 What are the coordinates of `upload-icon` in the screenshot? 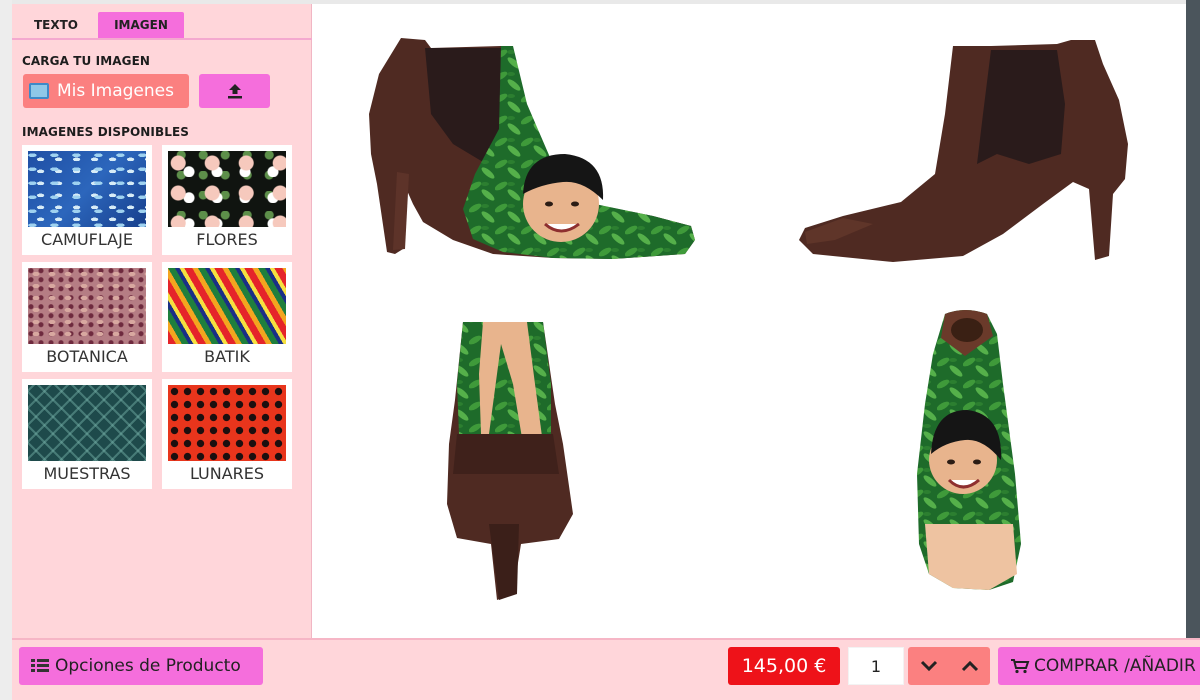 It's located at (234, 91).